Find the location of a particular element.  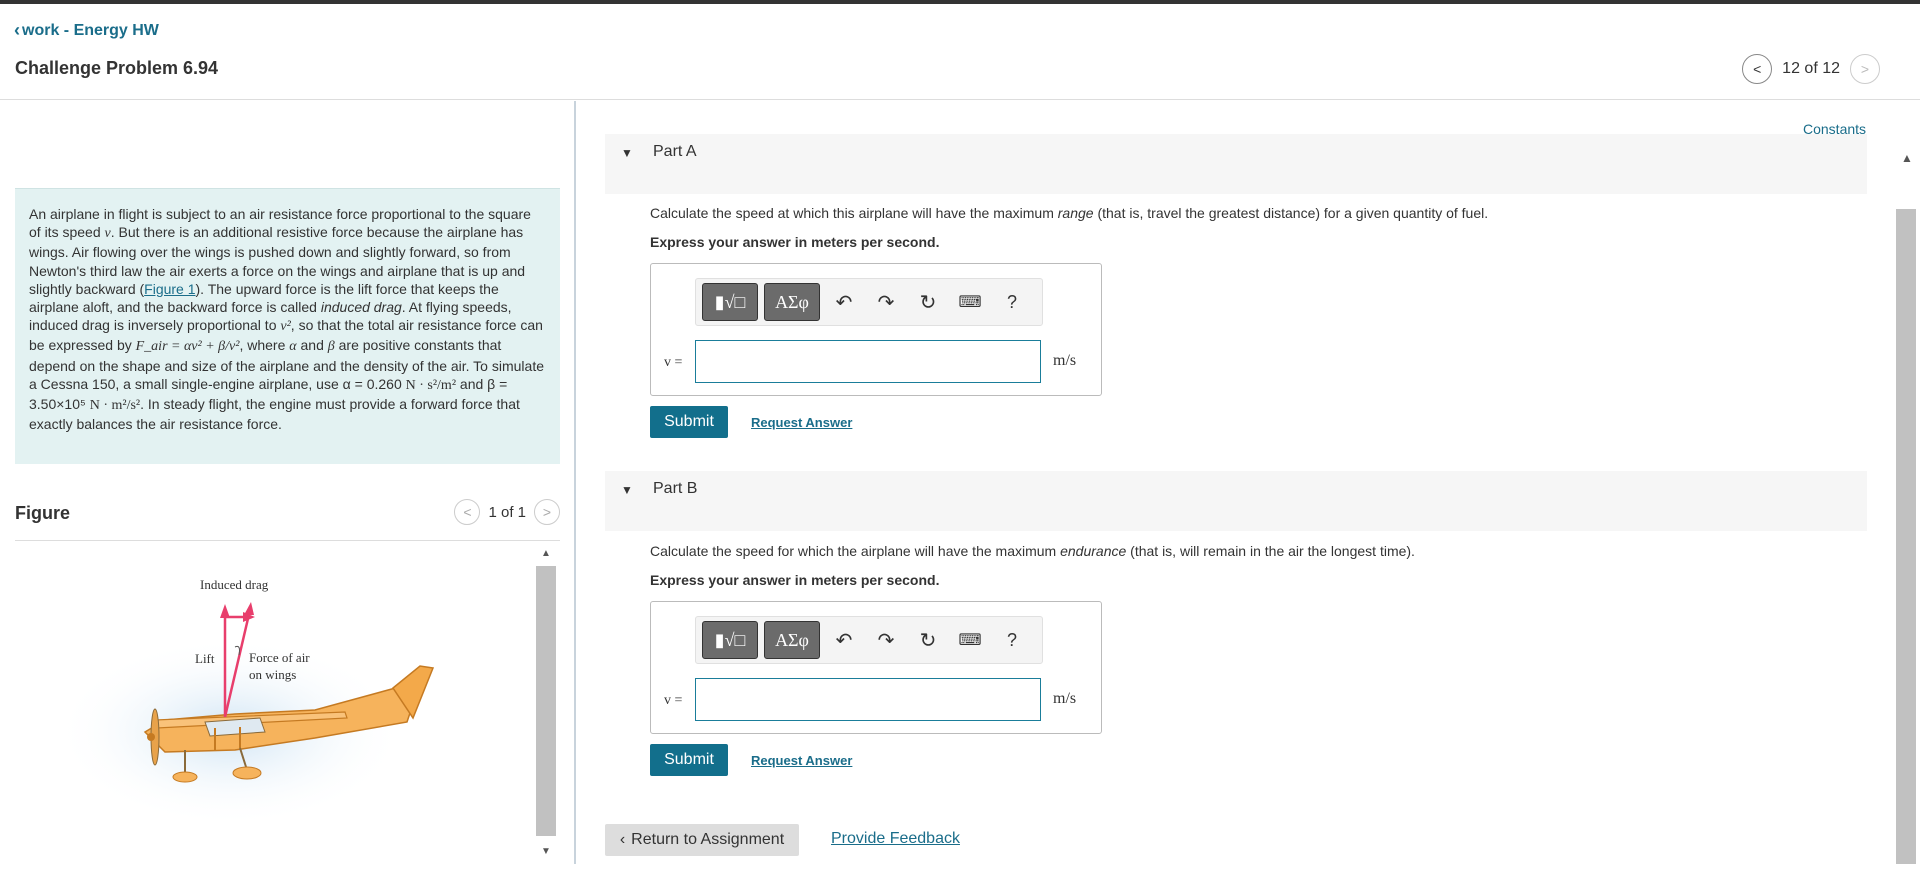

part-b-answer-input is located at coordinates (868, 699).